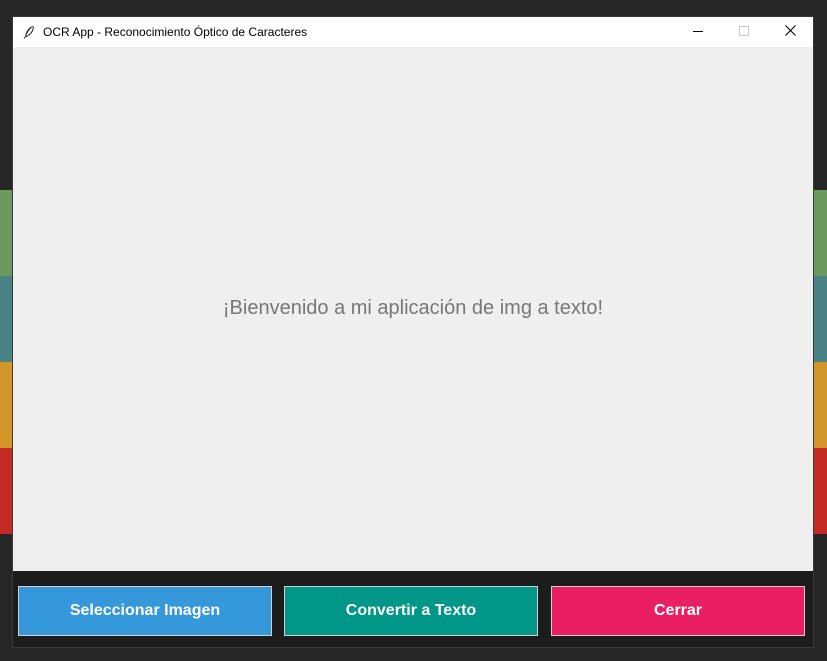 This screenshot has height=661, width=827. I want to click on window-controls, so click(744, 32).